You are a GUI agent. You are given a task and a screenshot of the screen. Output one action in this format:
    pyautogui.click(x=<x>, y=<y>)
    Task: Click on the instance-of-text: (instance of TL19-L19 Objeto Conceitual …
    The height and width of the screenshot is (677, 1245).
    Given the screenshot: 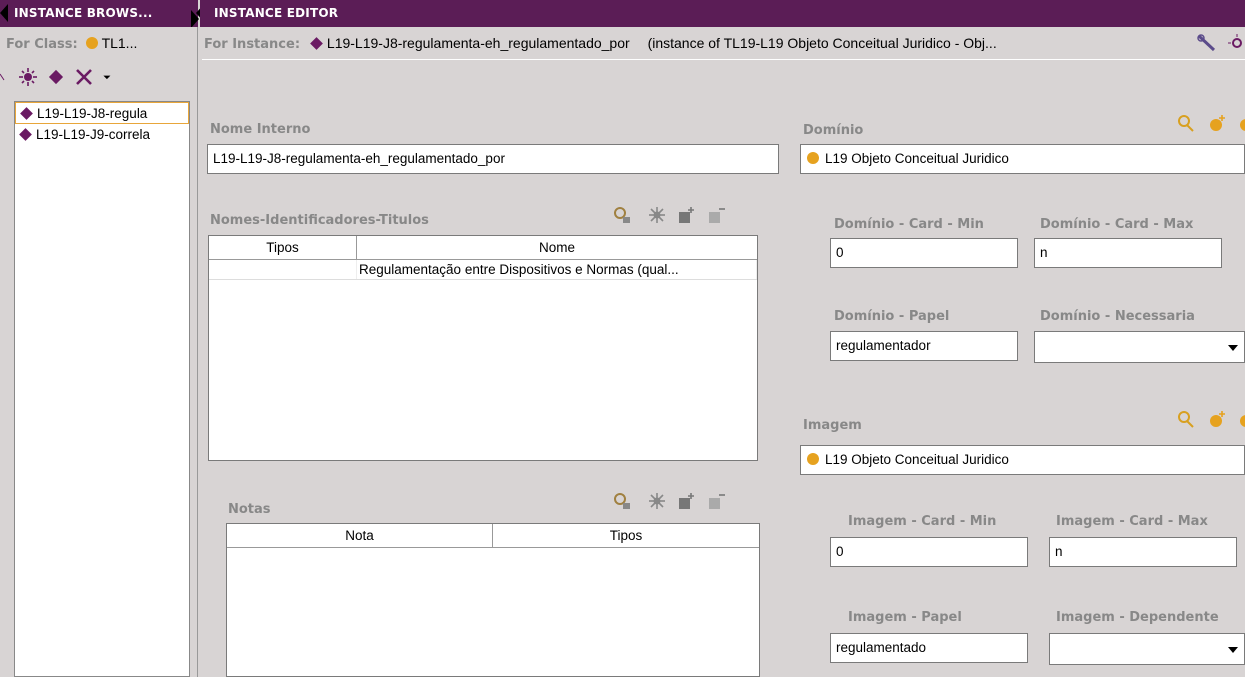 What is the action you would take?
    pyautogui.click(x=822, y=43)
    